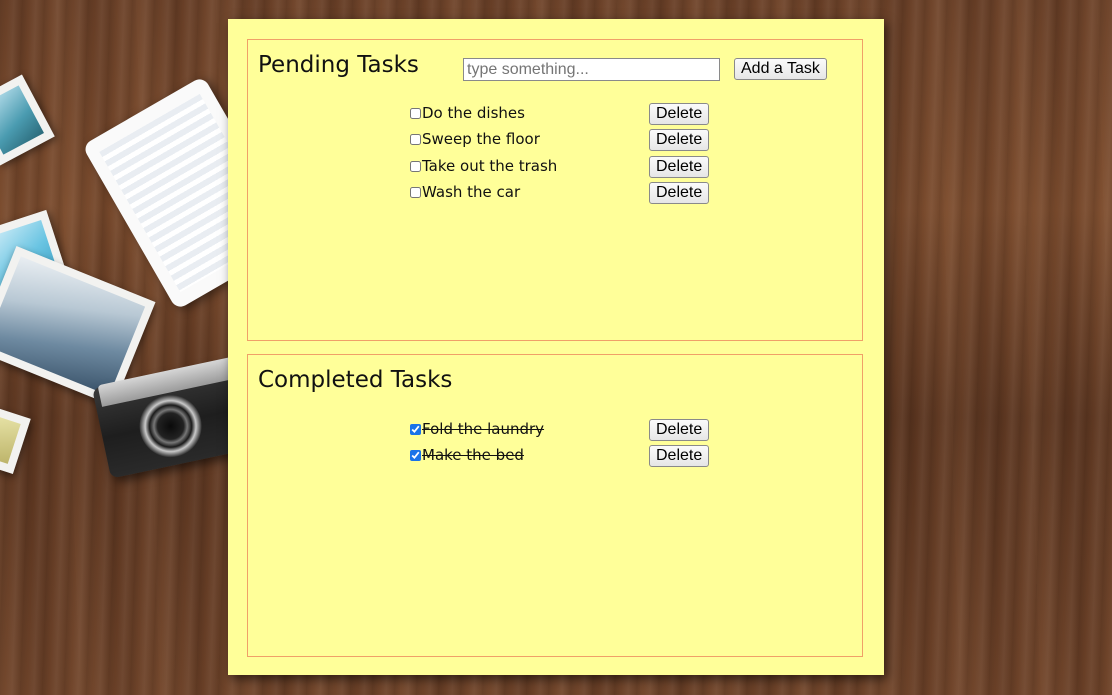 The height and width of the screenshot is (695, 1112). What do you see at coordinates (560, 457) in the screenshot?
I see `completed-task-item: Make the bed Delete` at bounding box center [560, 457].